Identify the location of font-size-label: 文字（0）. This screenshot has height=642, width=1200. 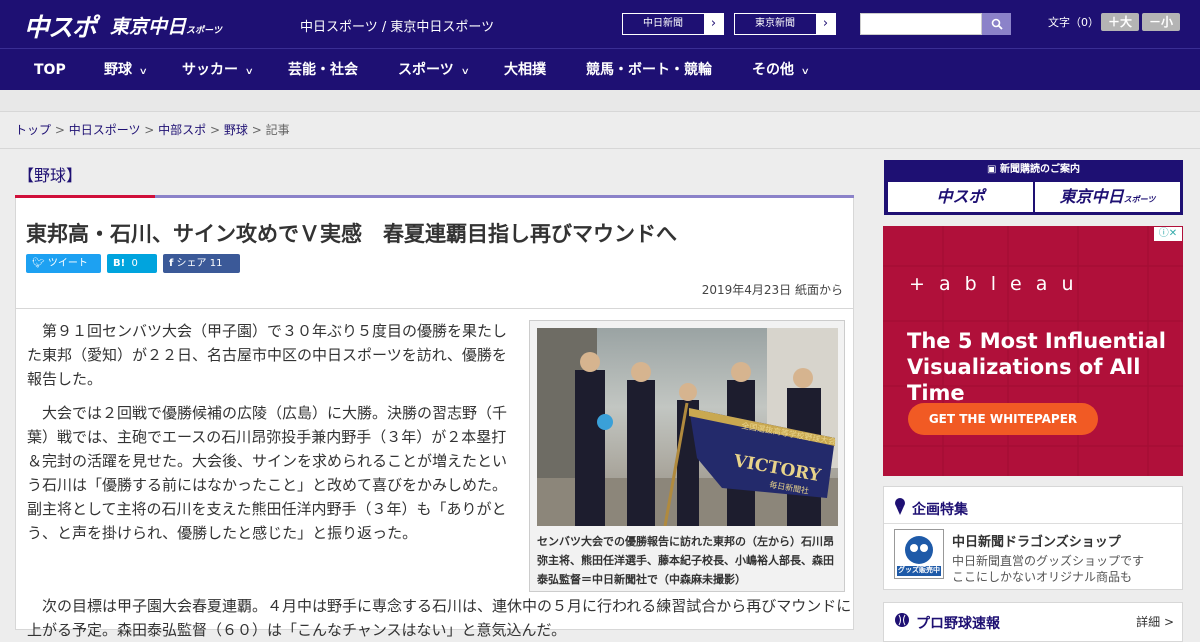
(1073, 22).